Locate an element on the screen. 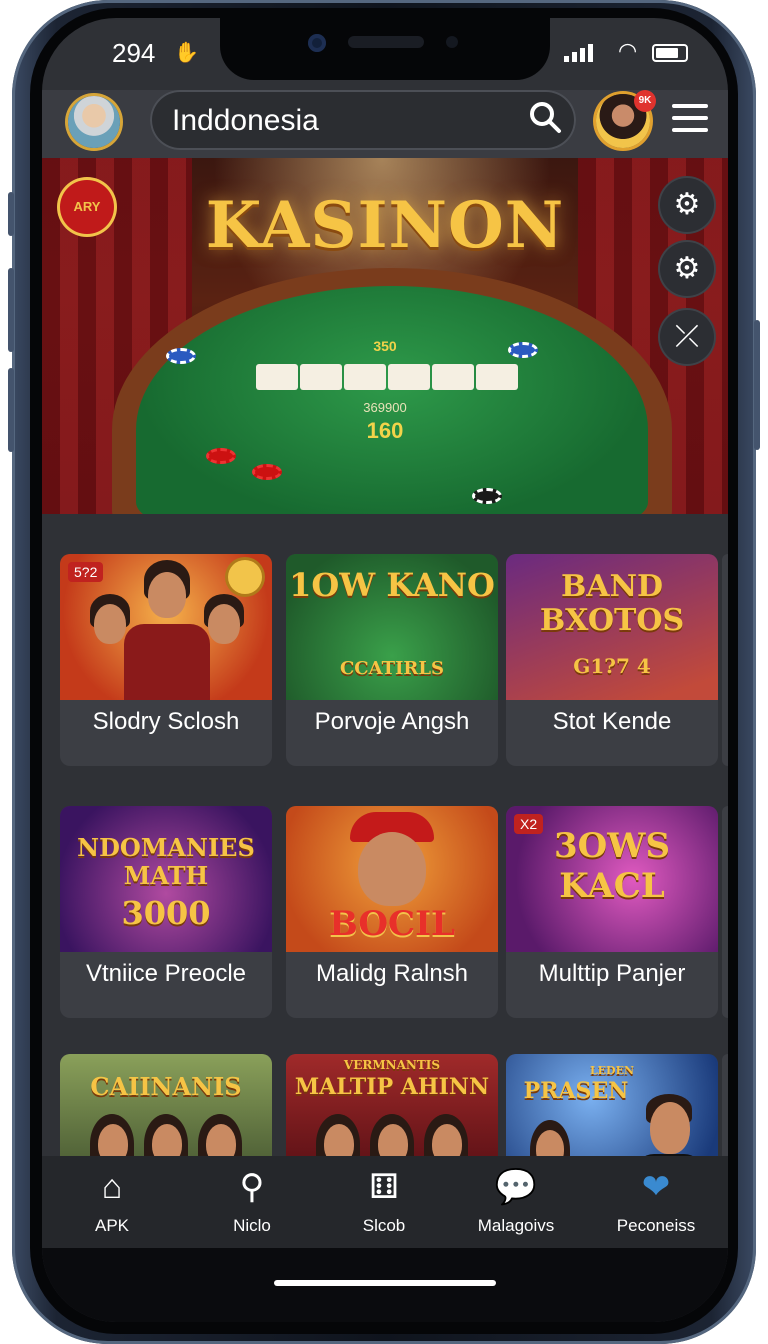 The height and width of the screenshot is (1344, 768). felt-pot-text: 160 is located at coordinates (385, 430).